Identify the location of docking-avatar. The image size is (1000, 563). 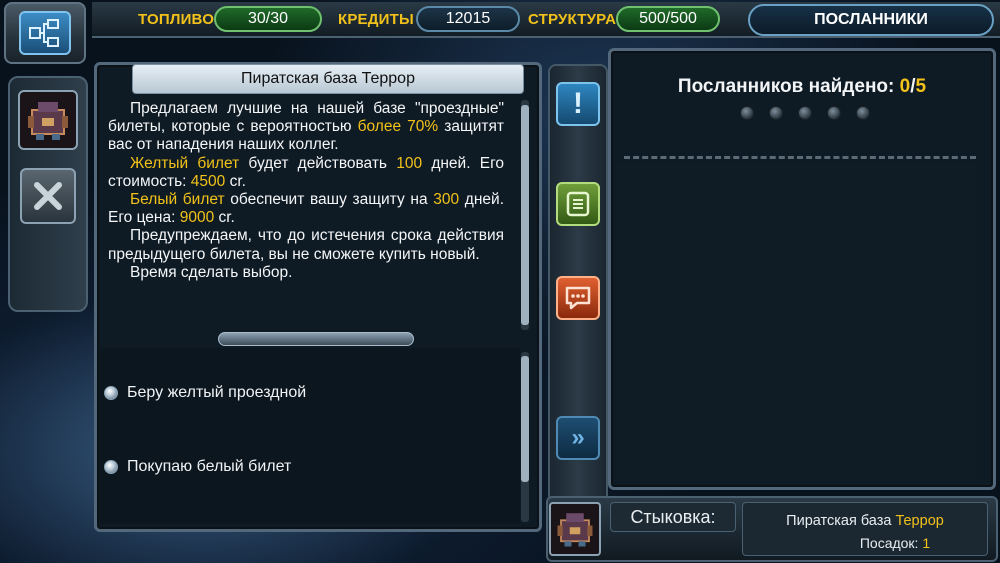
(575, 529).